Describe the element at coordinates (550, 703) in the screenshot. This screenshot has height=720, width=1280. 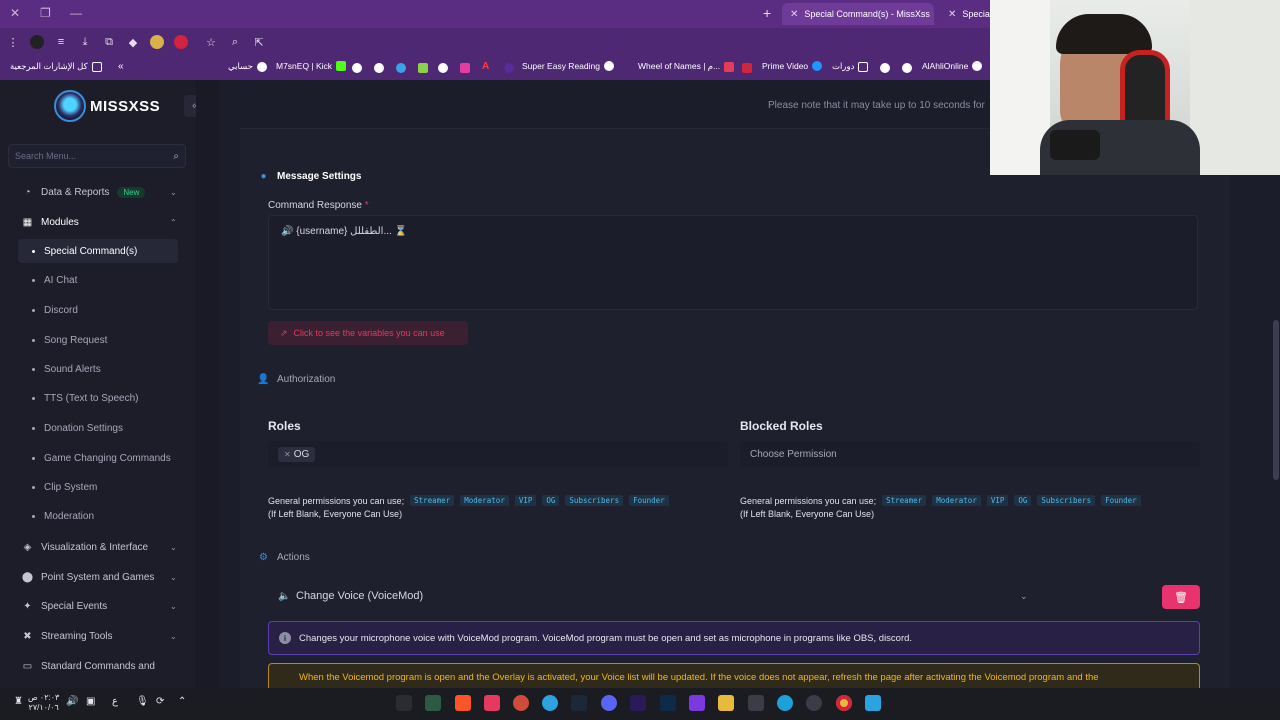
I see `taskbar-telegram-icon` at that location.